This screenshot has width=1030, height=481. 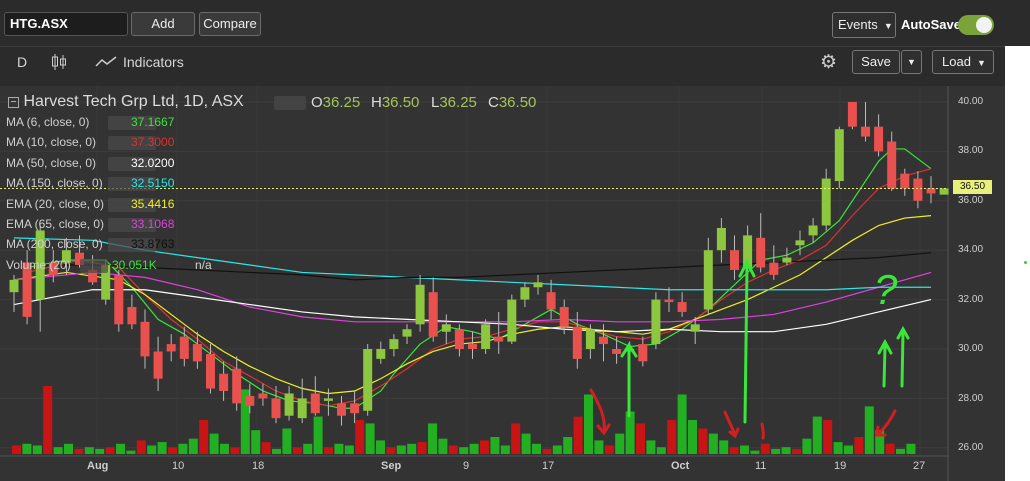 I want to click on save-button: Save, so click(x=876, y=62).